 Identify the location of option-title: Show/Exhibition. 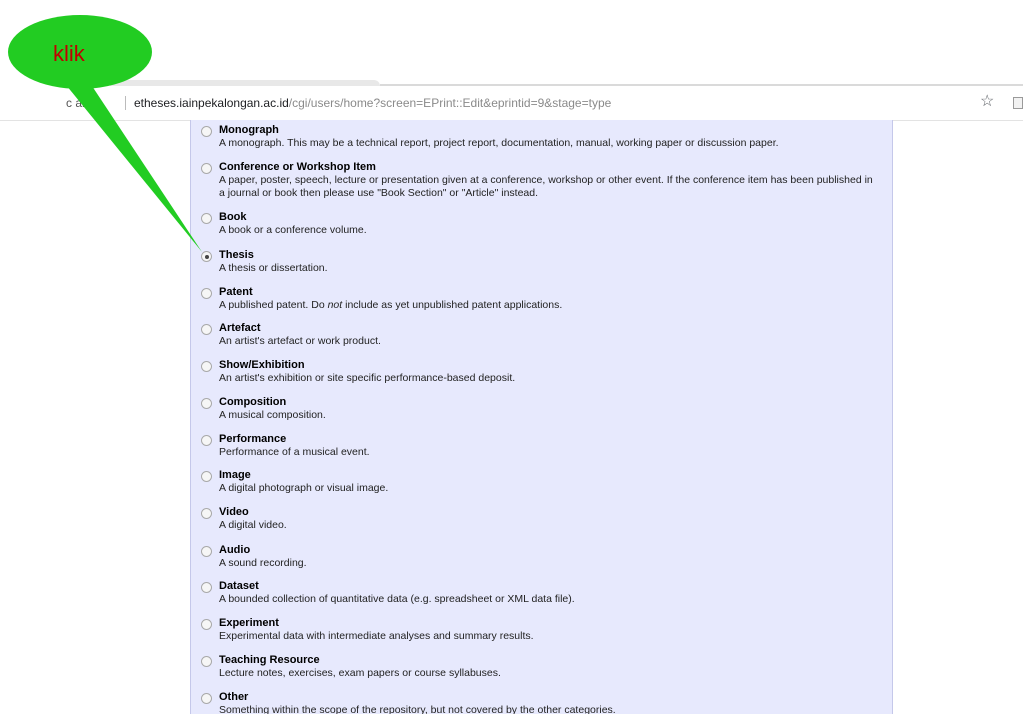
(262, 365).